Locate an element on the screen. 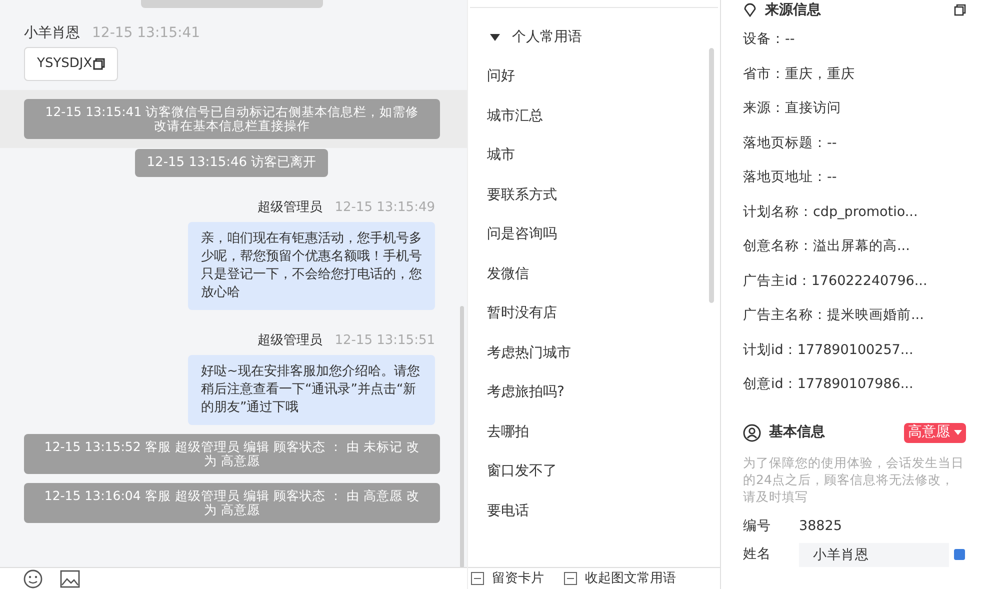 The height and width of the screenshot is (589, 982). caret-icon is located at coordinates (958, 432).